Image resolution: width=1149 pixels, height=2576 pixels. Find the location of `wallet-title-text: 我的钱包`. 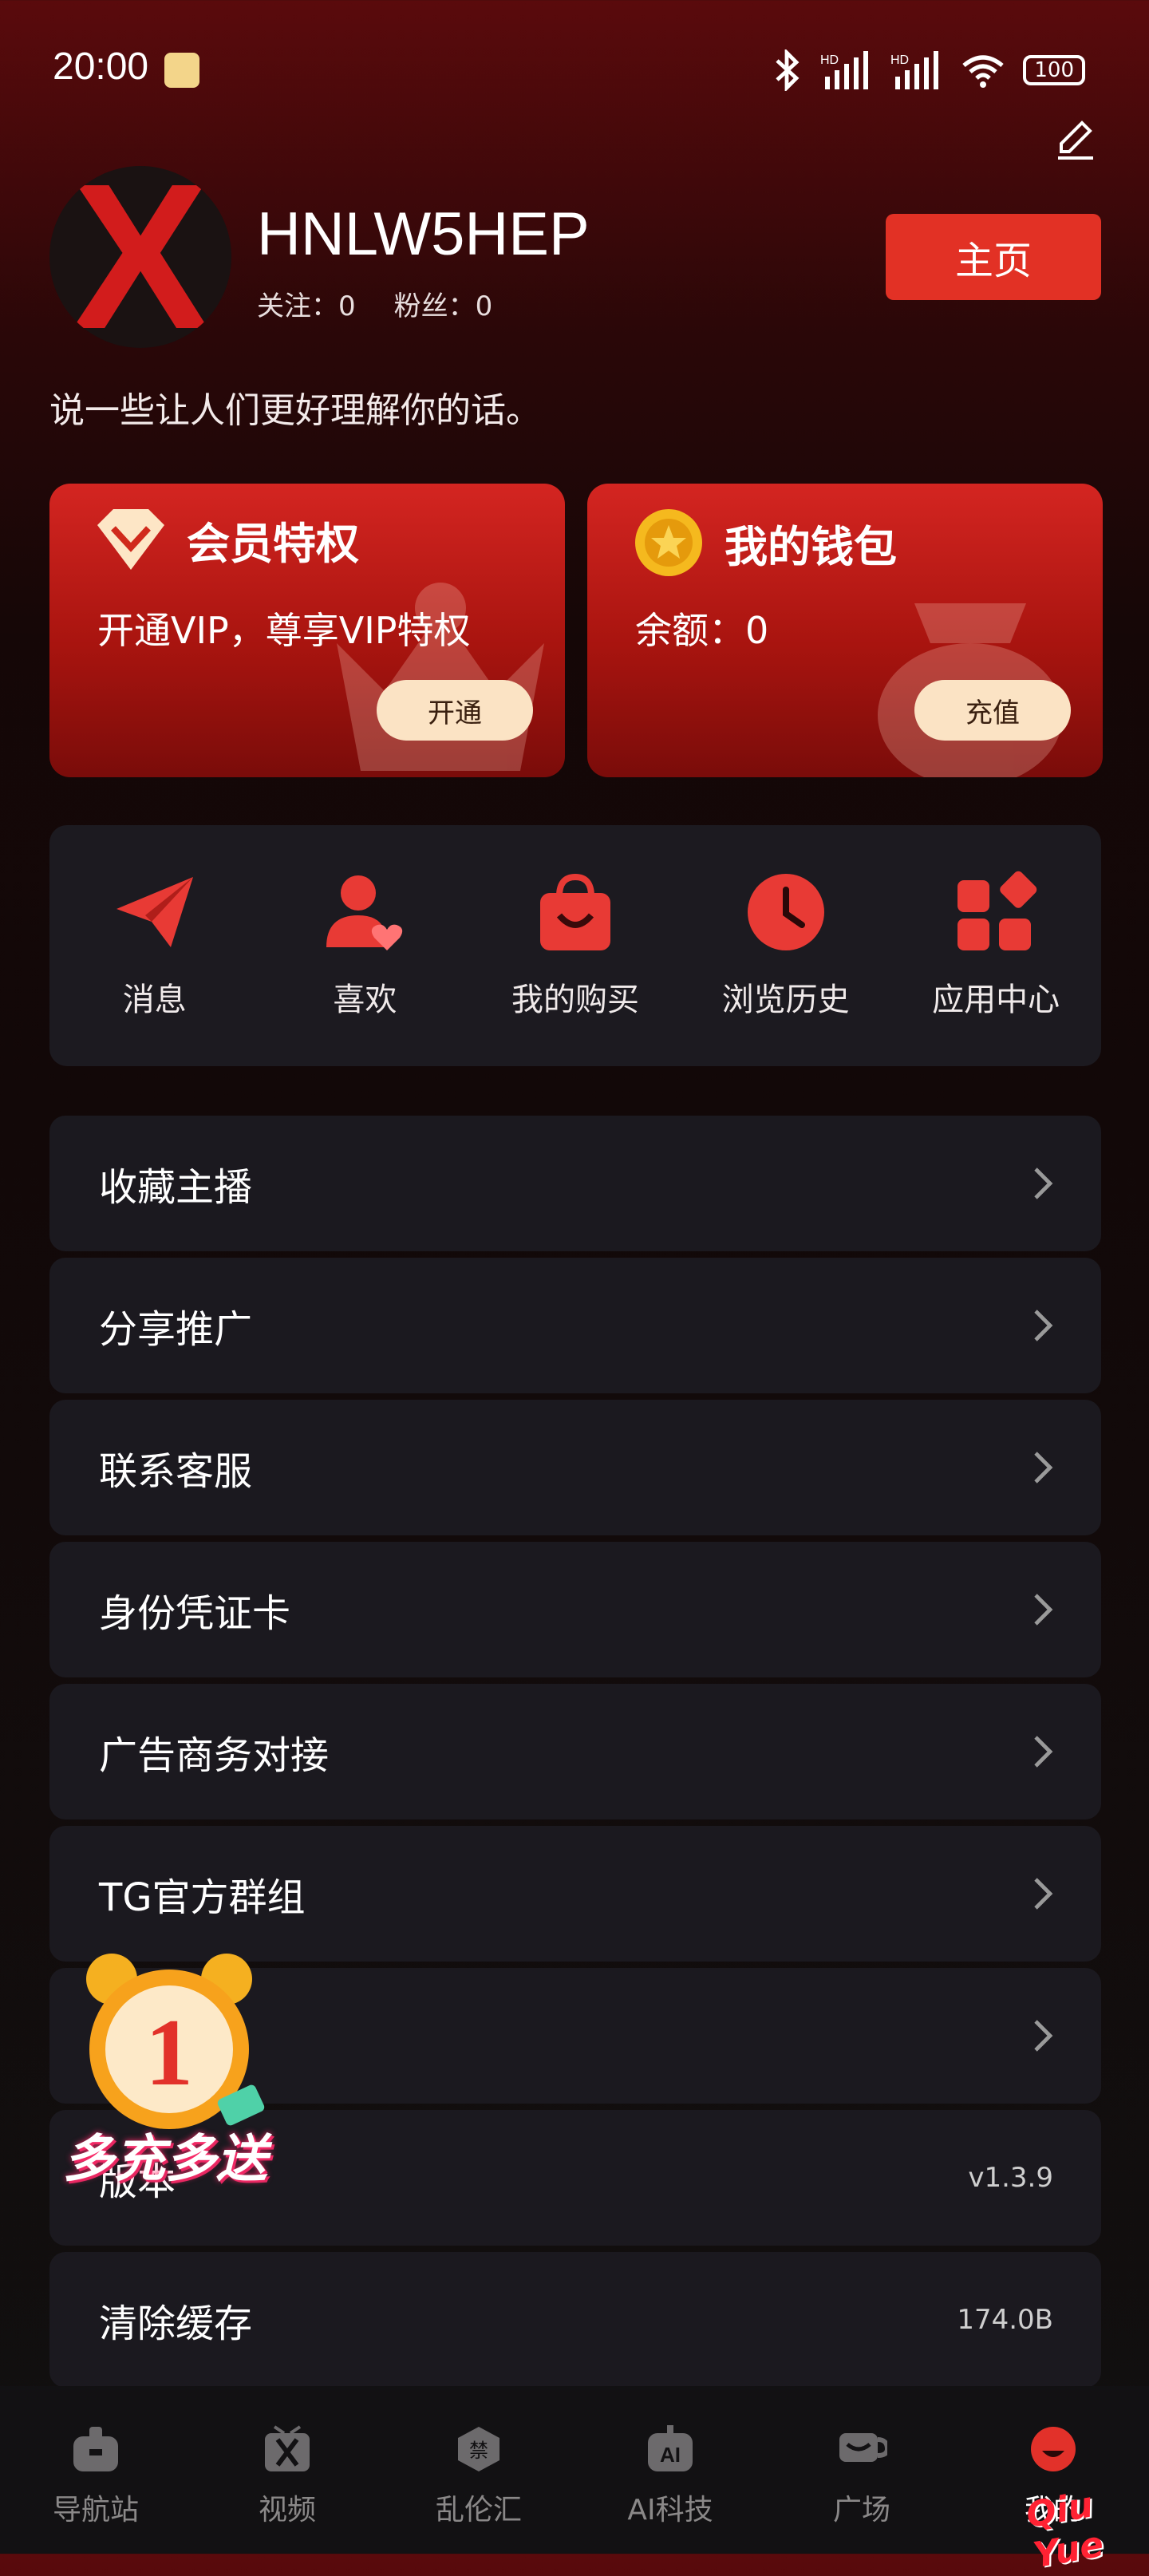

wallet-title-text: 我的钱包 is located at coordinates (811, 546).